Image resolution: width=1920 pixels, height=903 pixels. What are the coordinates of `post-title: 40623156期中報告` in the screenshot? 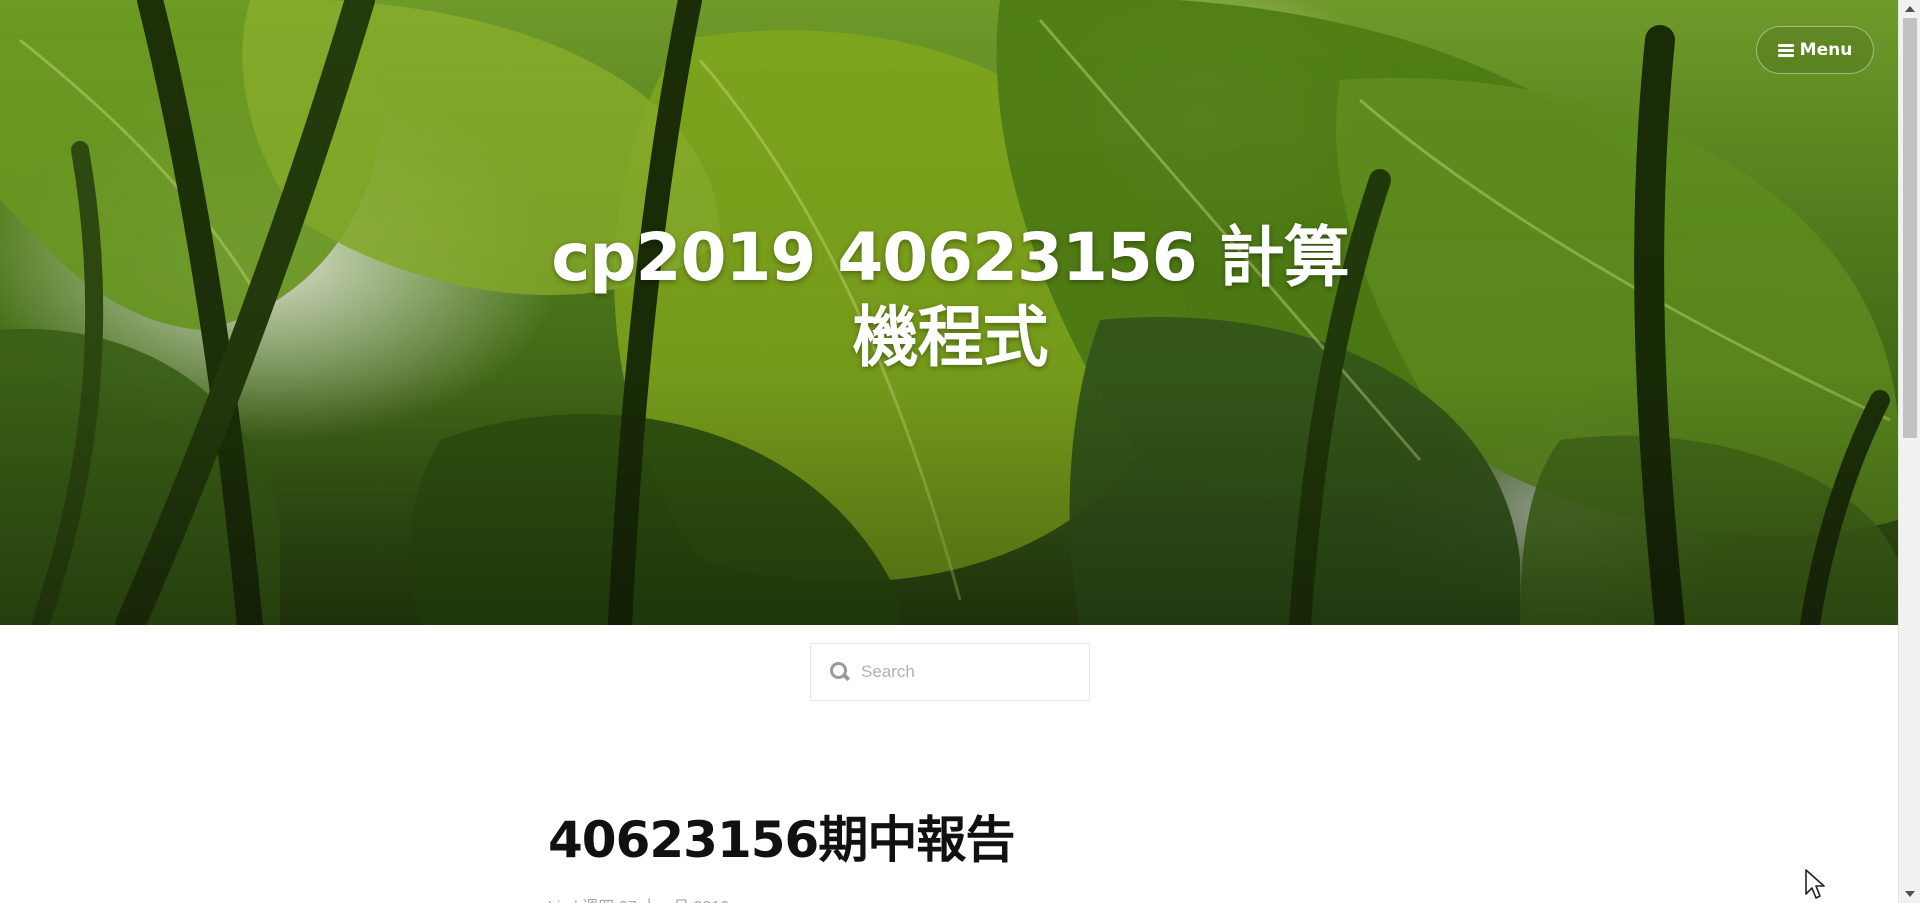 It's located at (781, 840).